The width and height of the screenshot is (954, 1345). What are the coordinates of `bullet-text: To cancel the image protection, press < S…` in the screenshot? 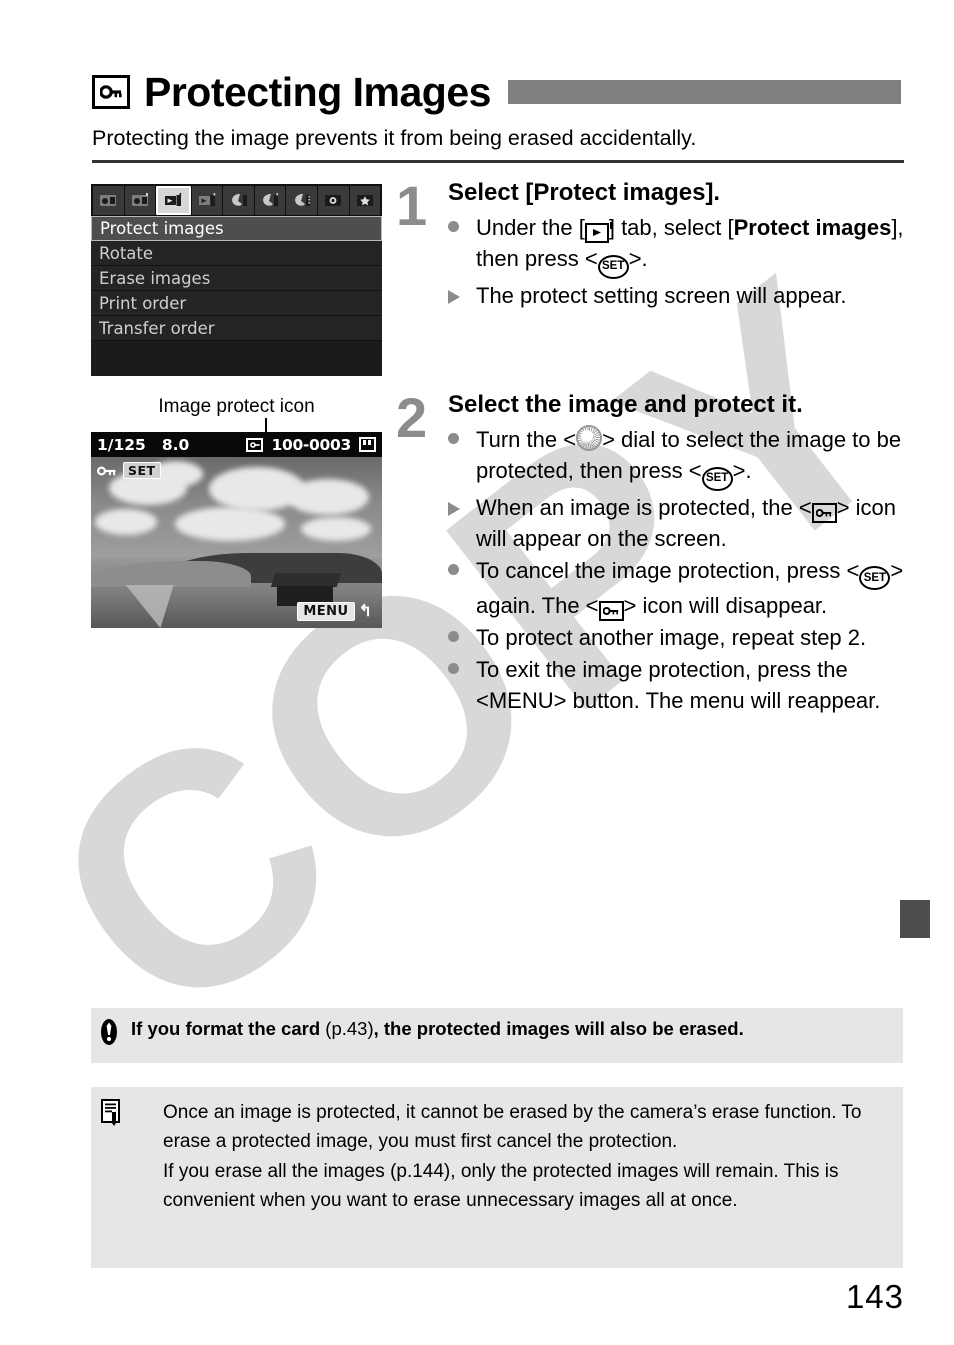 It's located at (692, 588).